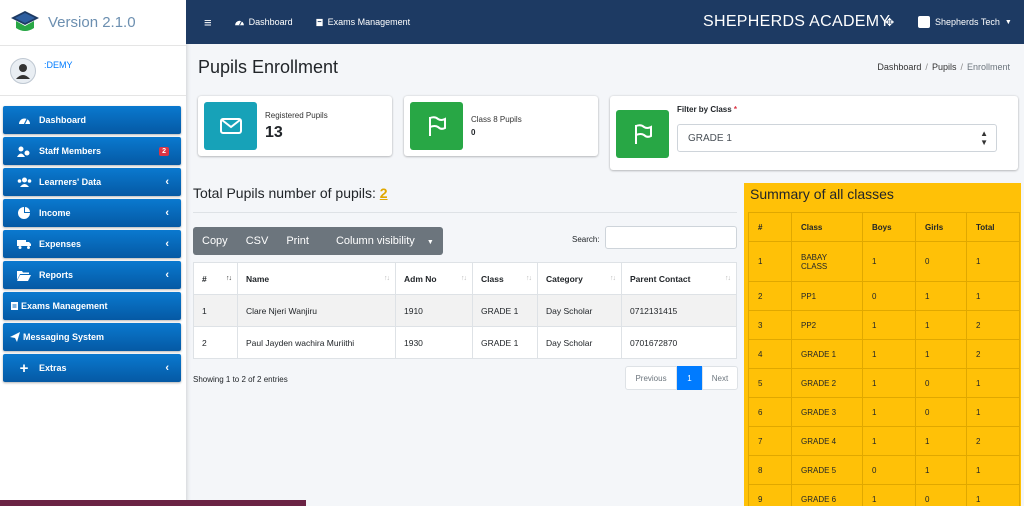 The image size is (1024, 506). Describe the element at coordinates (436, 126) in the screenshot. I see `flag-icon` at that location.